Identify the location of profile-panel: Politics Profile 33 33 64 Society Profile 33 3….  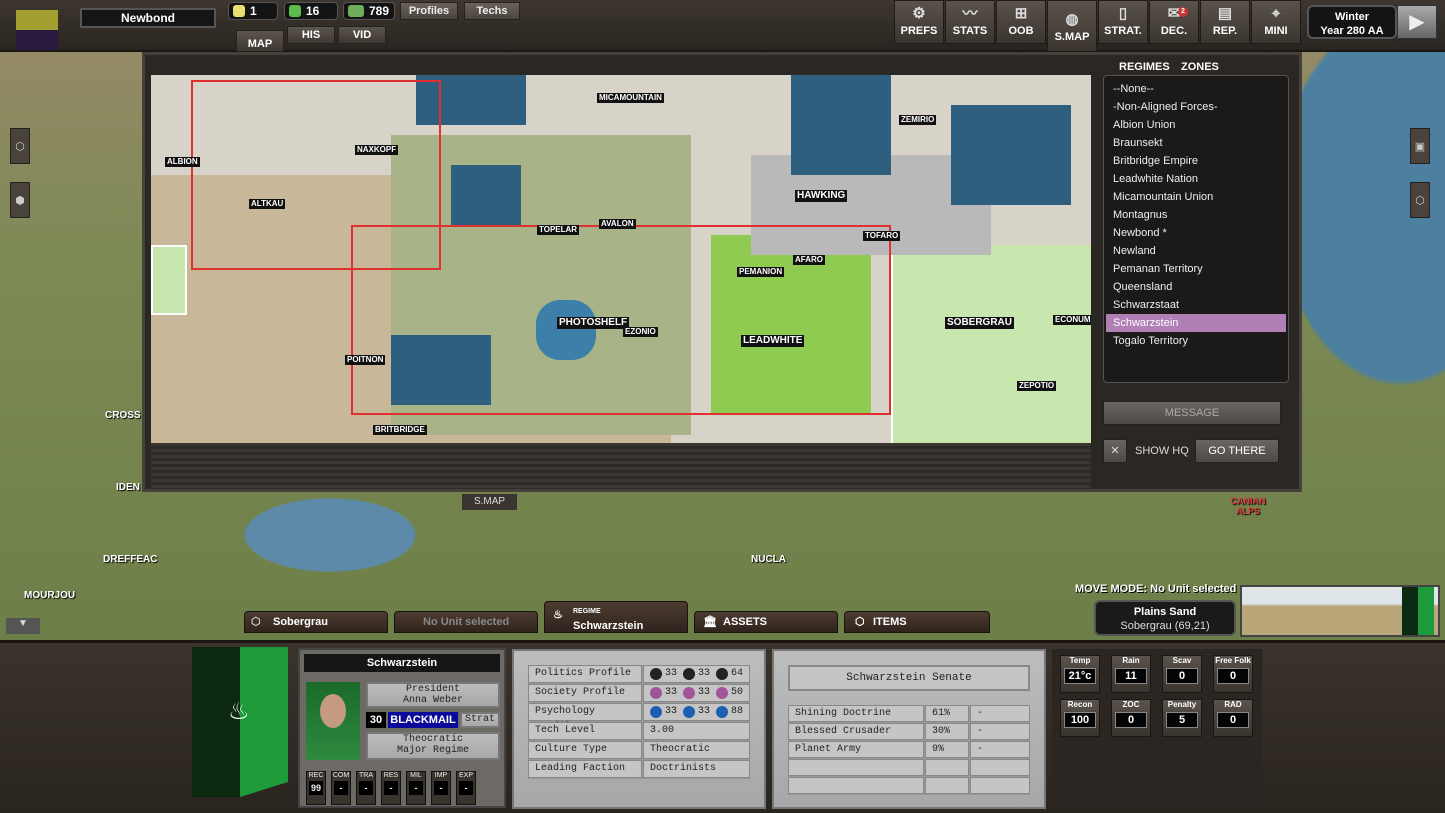
(639, 729).